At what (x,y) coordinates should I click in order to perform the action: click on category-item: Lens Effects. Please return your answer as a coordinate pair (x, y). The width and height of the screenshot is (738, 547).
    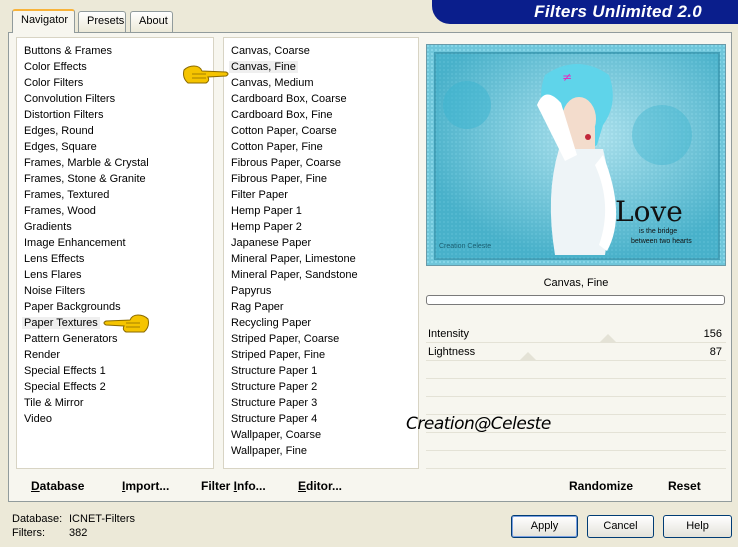
    Looking at the image, I should click on (115, 259).